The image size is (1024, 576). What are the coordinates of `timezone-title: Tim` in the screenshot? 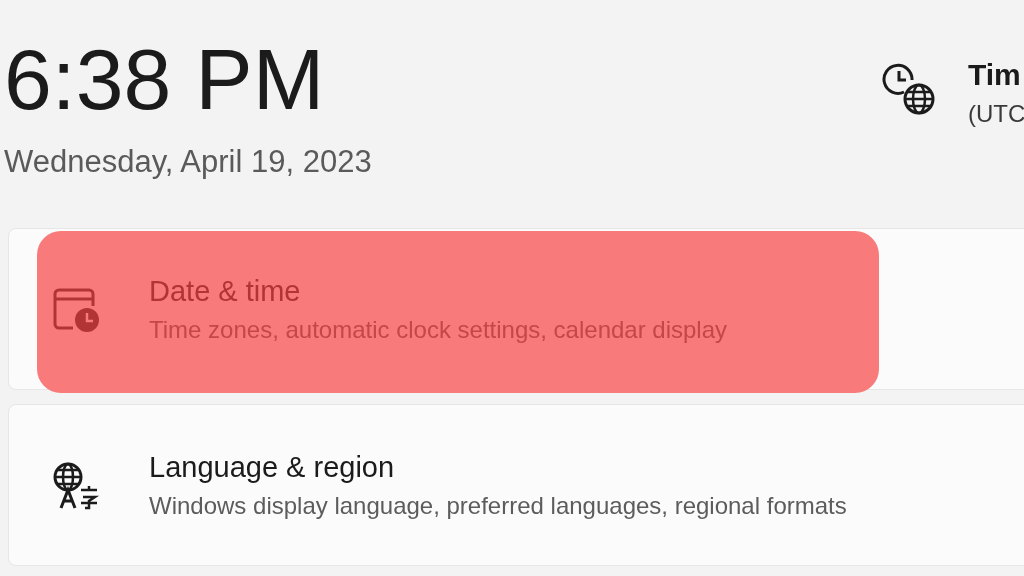 It's located at (995, 75).